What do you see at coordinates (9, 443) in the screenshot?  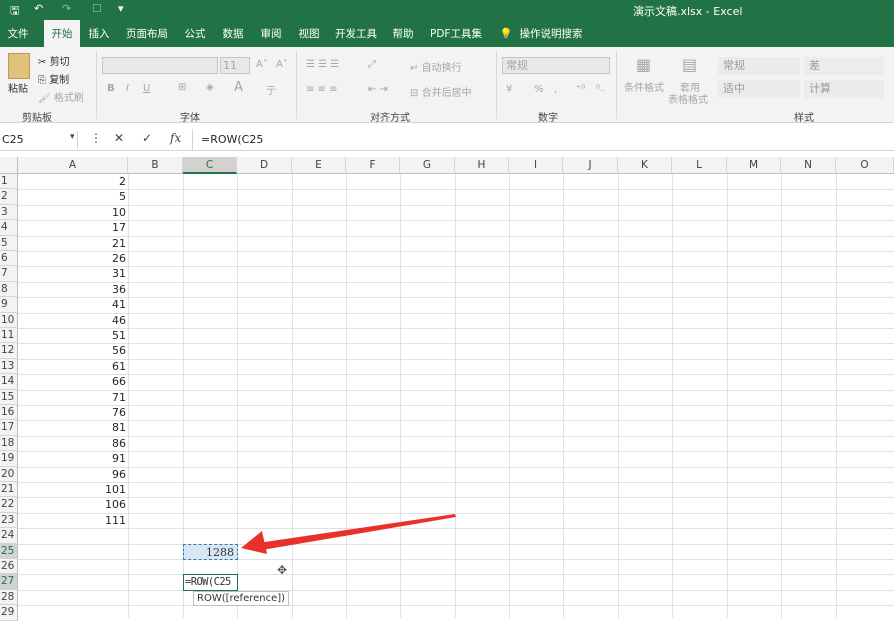 I see `row-header-18: 18` at bounding box center [9, 443].